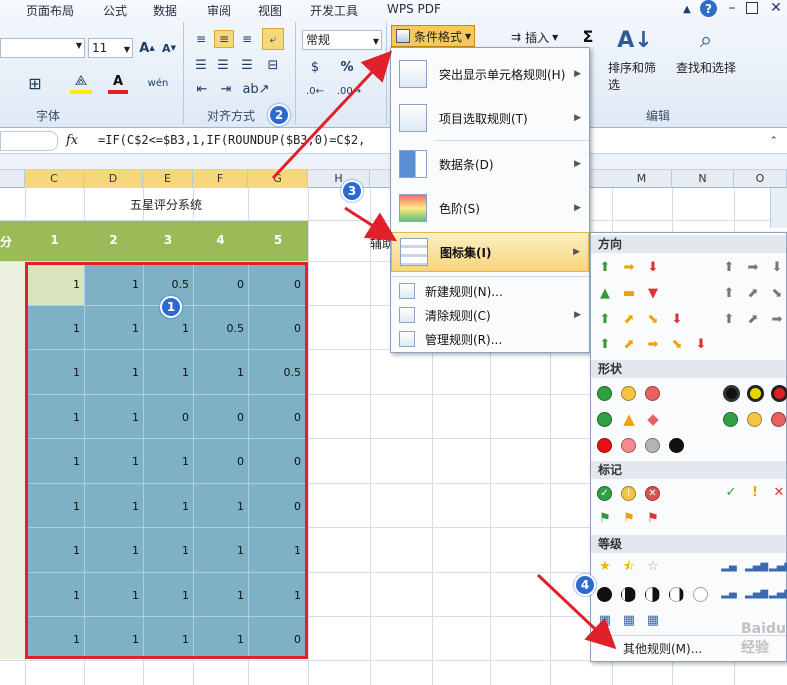 The width and height of the screenshot is (787, 685). What do you see at coordinates (588, 36) in the screenshot?
I see `autosum-icon: Σ` at bounding box center [588, 36].